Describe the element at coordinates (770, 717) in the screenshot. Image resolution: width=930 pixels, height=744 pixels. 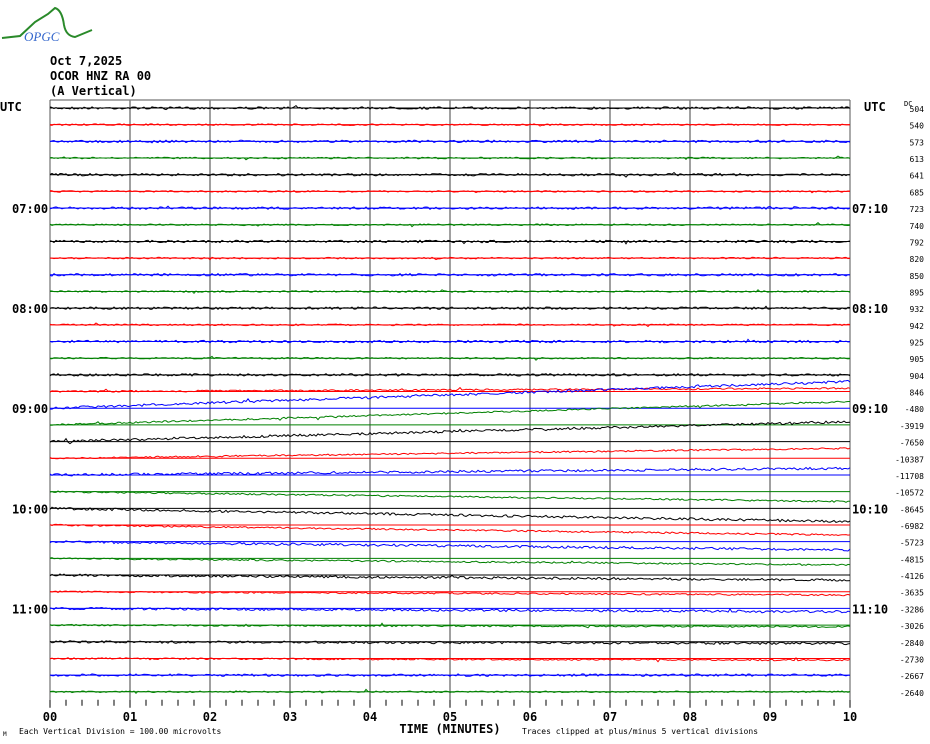
I see `x-tick-label: 09` at that location.